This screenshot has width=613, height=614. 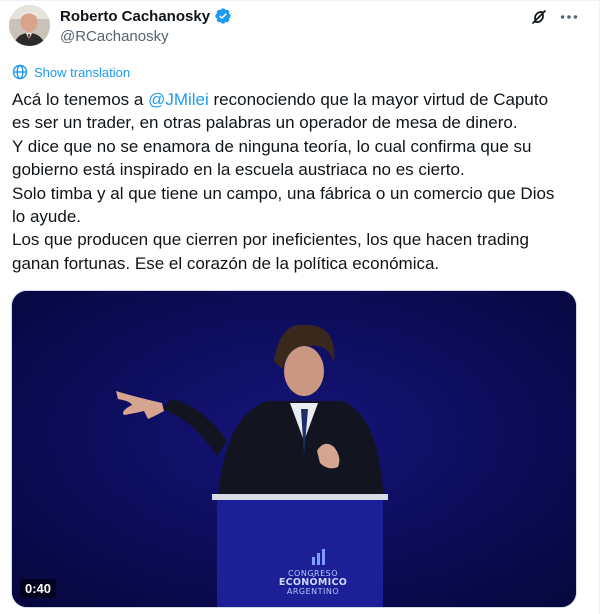 What do you see at coordinates (82, 72) in the screenshot?
I see `show-translation-label: Show translation` at bounding box center [82, 72].